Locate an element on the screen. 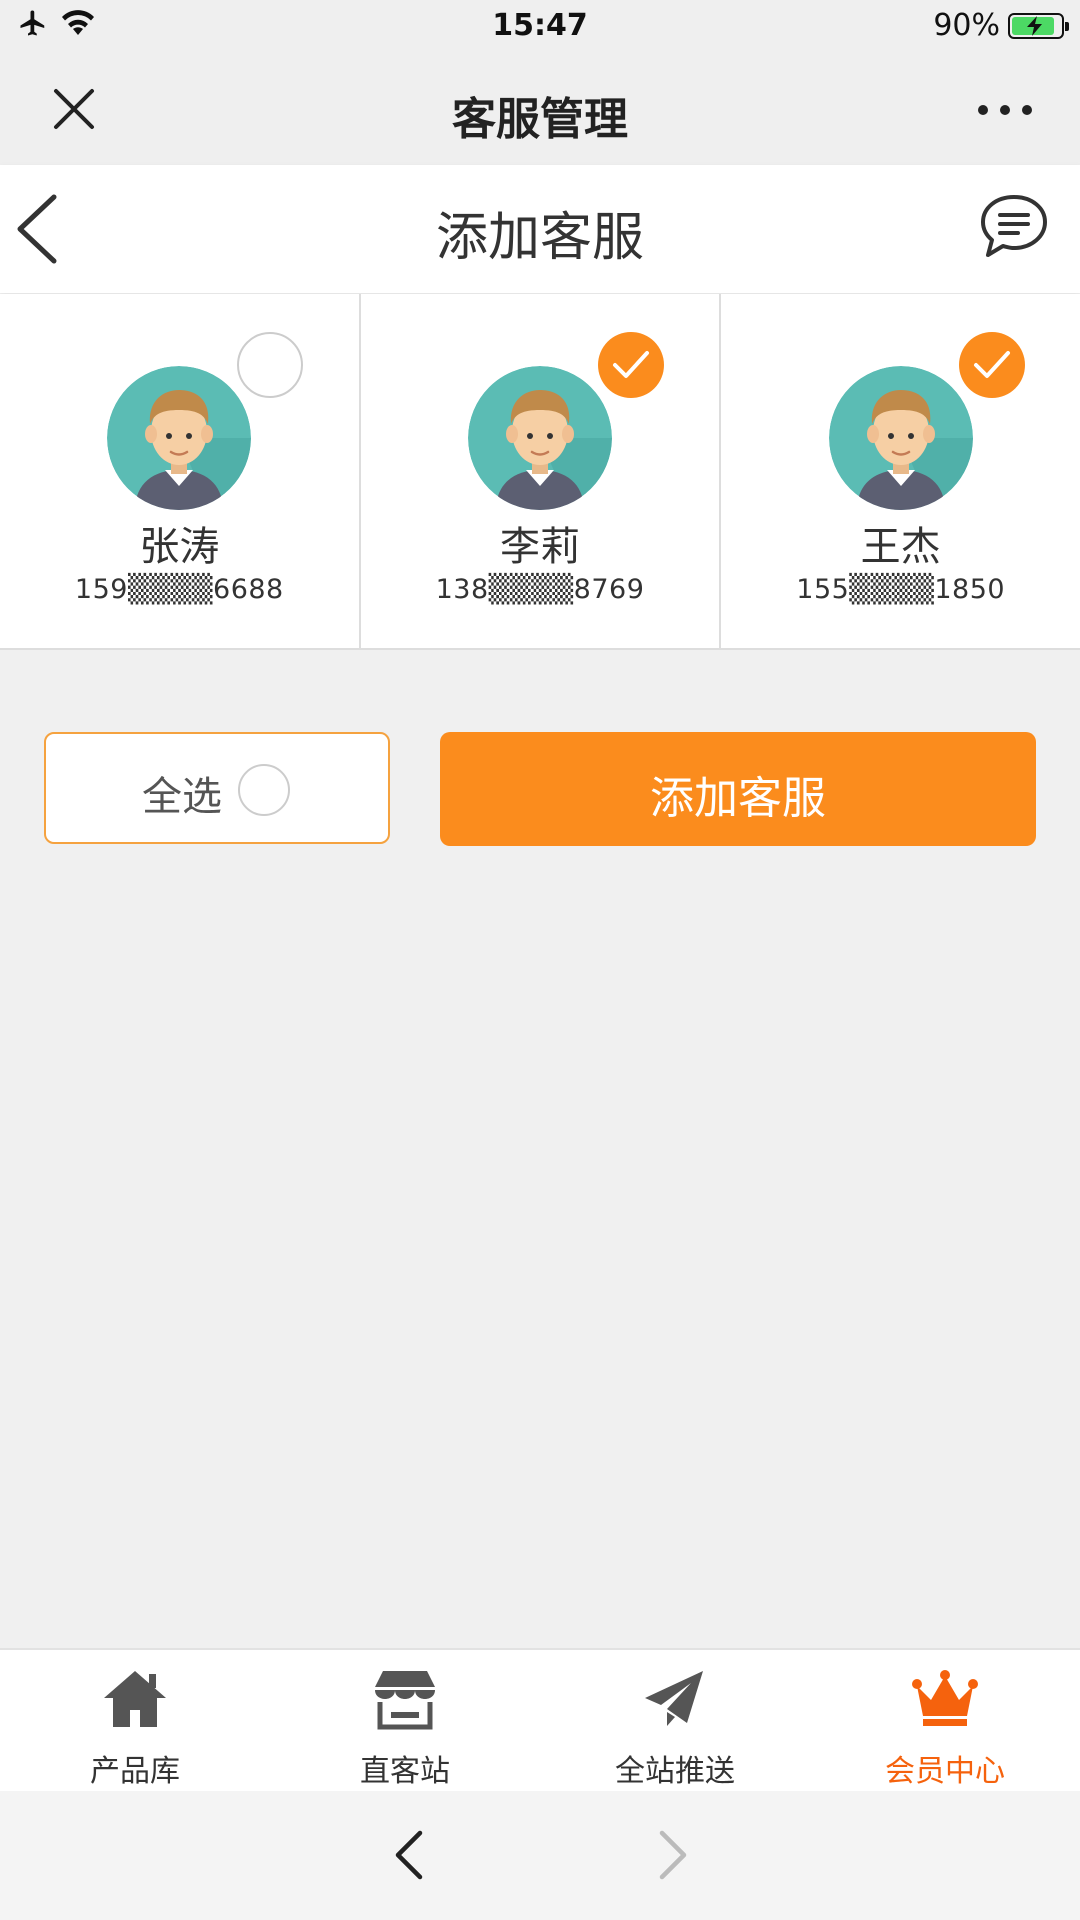 The height and width of the screenshot is (1920, 1080). bottom-tab-bar: 产品库 直客站 全站推送 会员中心 is located at coordinates (540, 1720).